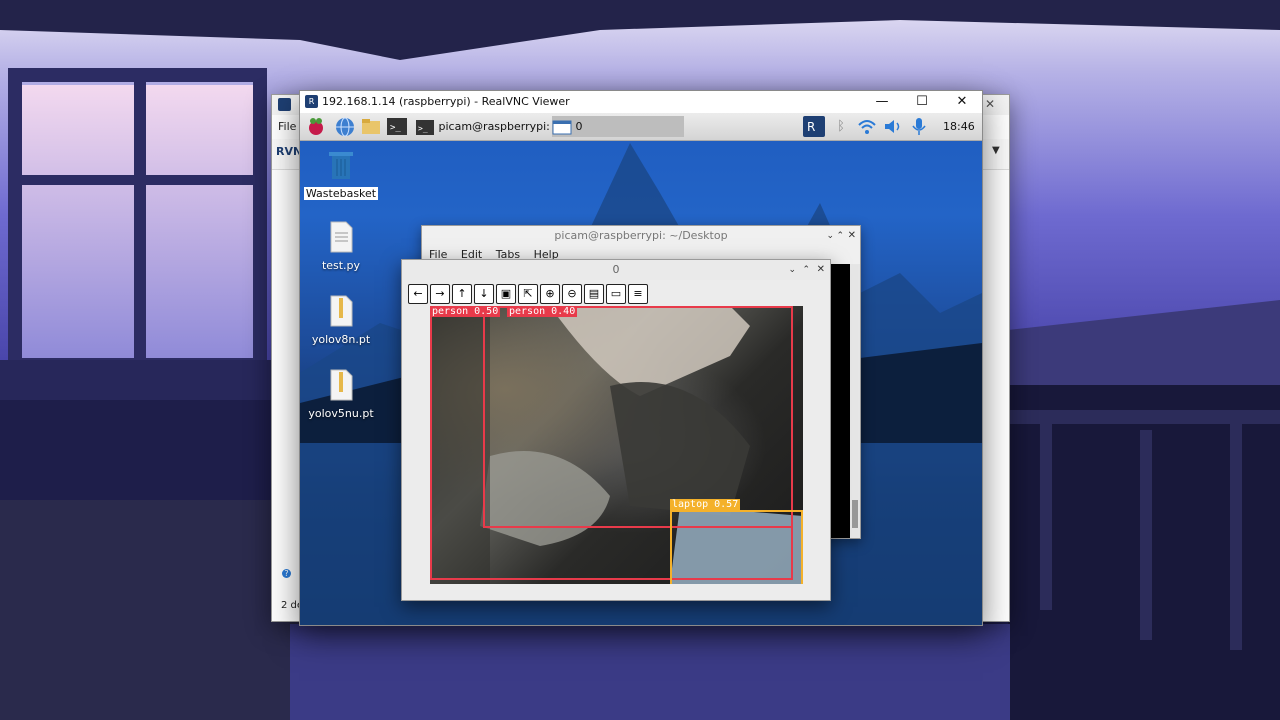 This screenshot has height=720, width=1280. I want to click on fit-icon: ▣, so click(506, 294).